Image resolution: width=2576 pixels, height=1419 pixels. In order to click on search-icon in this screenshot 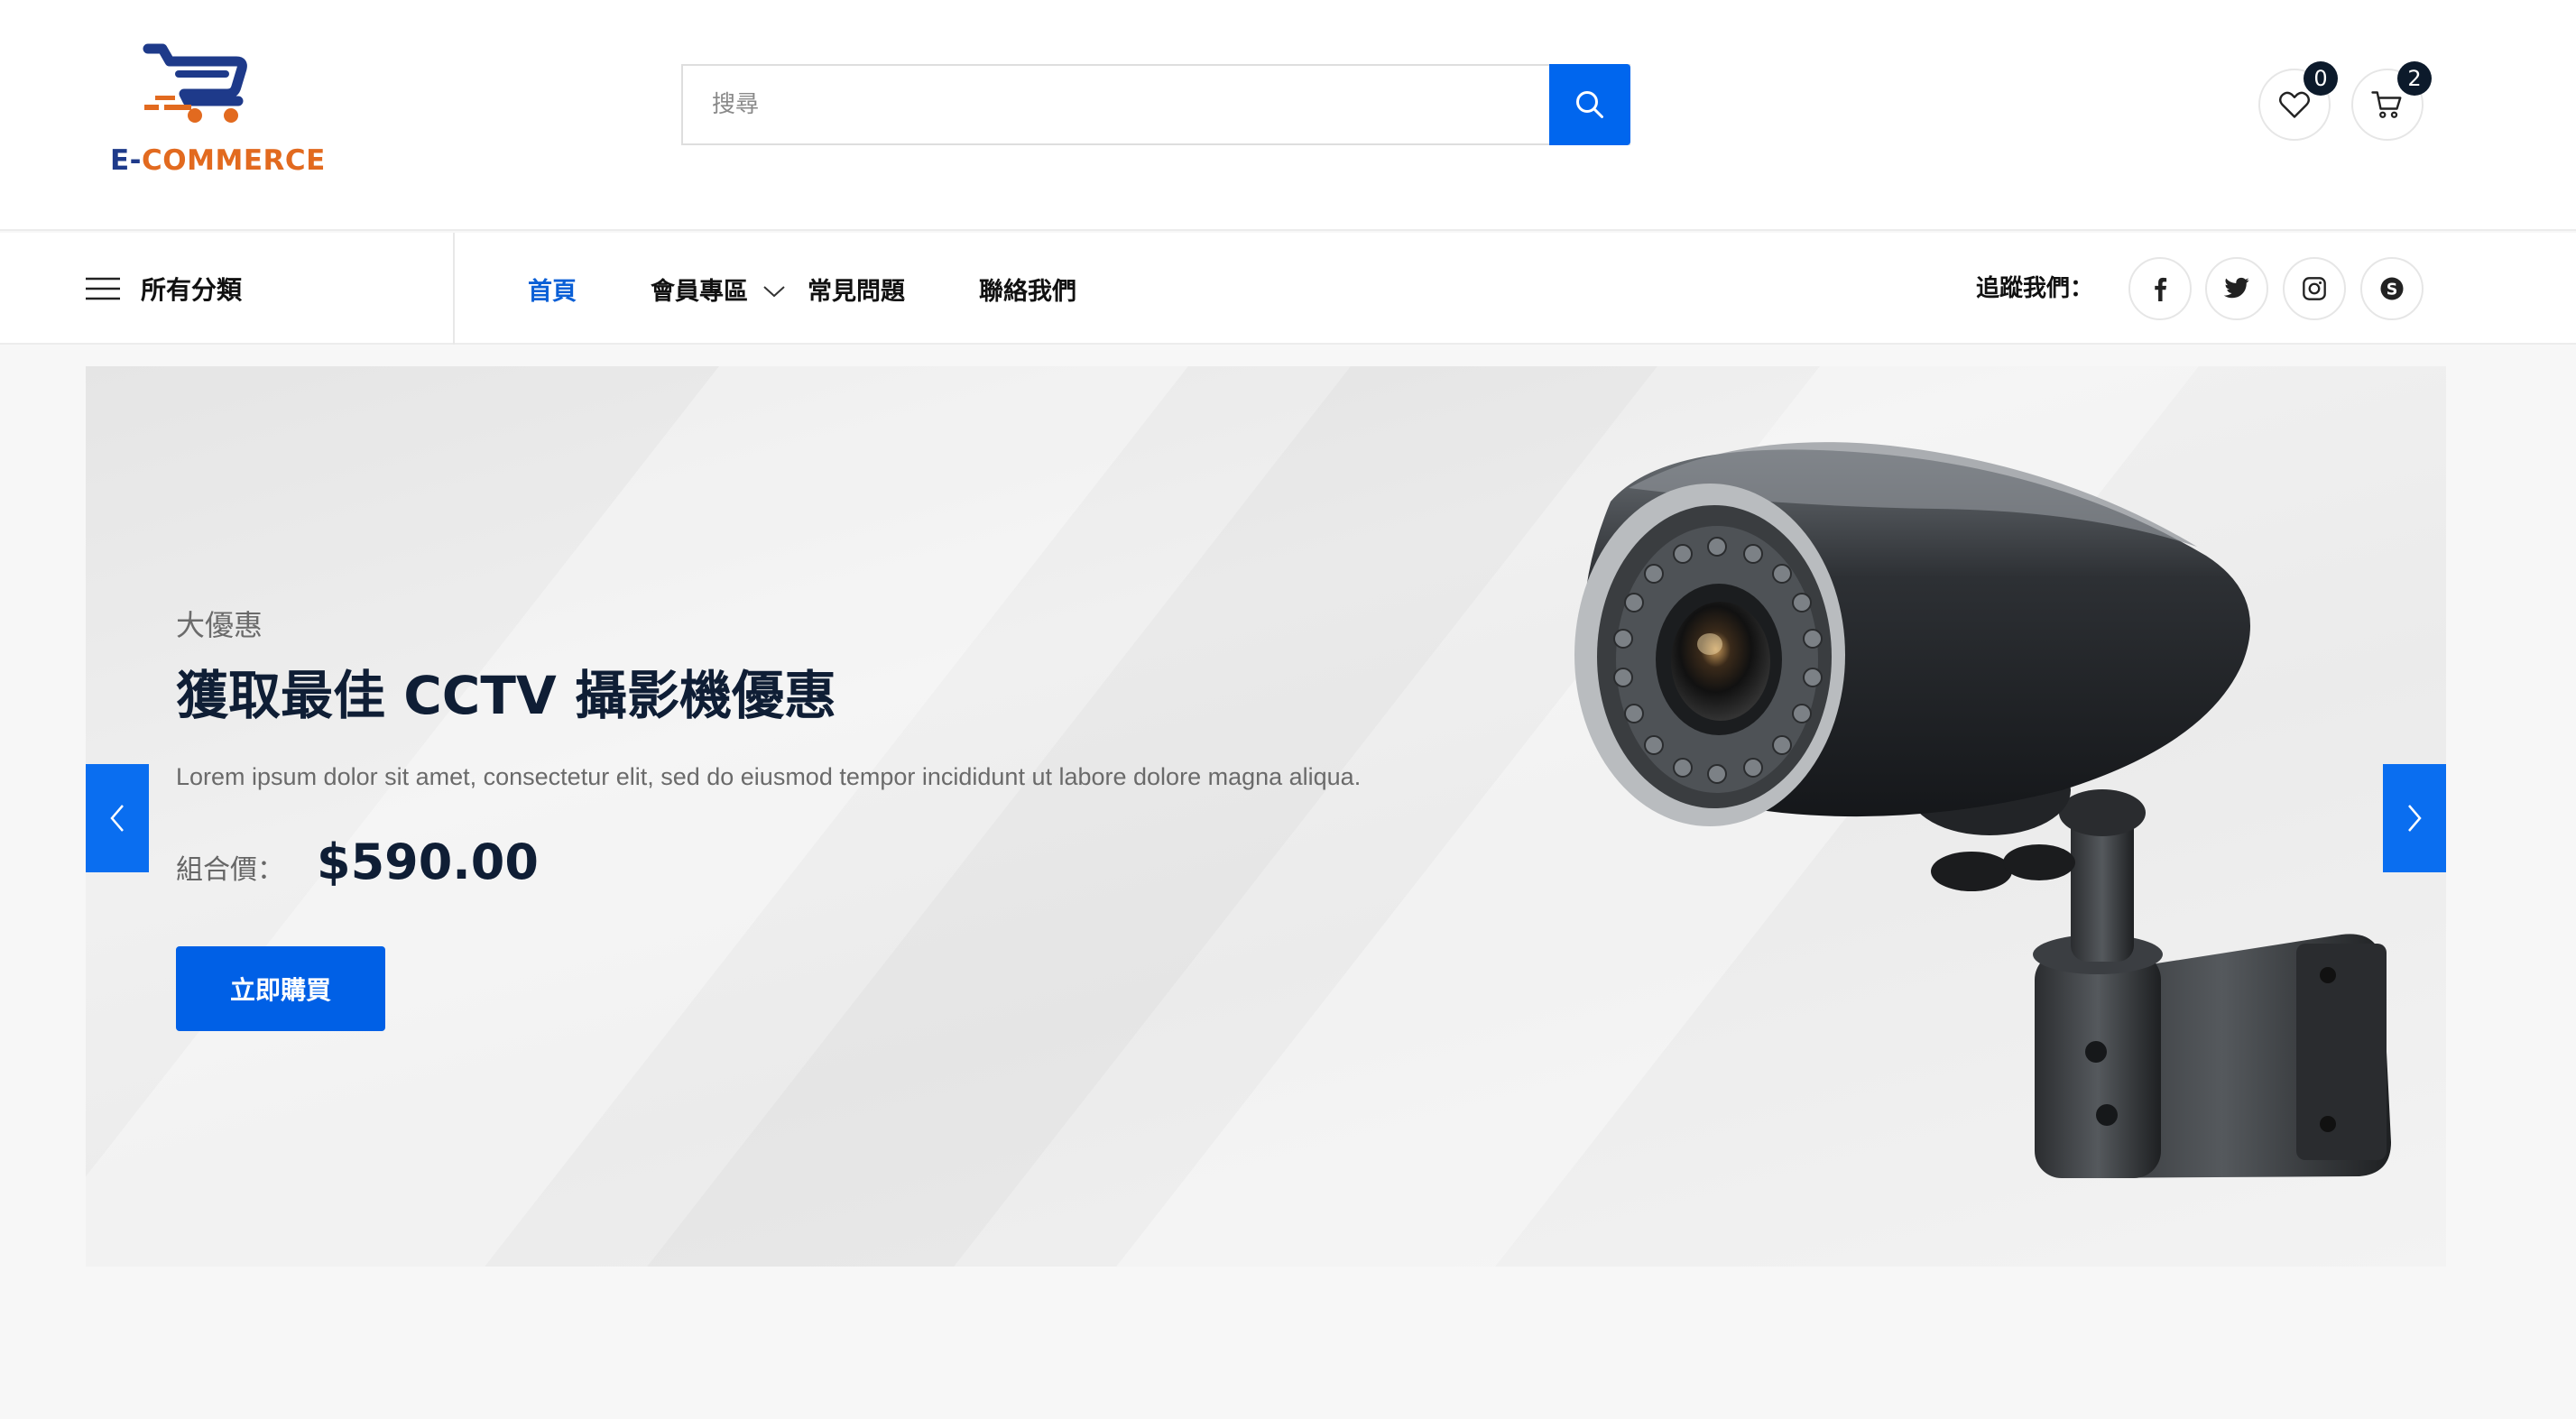, I will do `click(1589, 104)`.